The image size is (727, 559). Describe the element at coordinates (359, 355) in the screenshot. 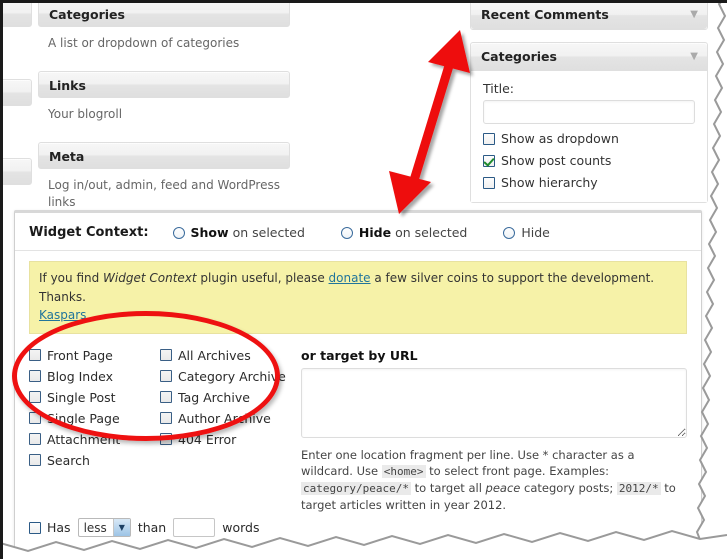

I see `target-by-url-title: or target by URL` at that location.